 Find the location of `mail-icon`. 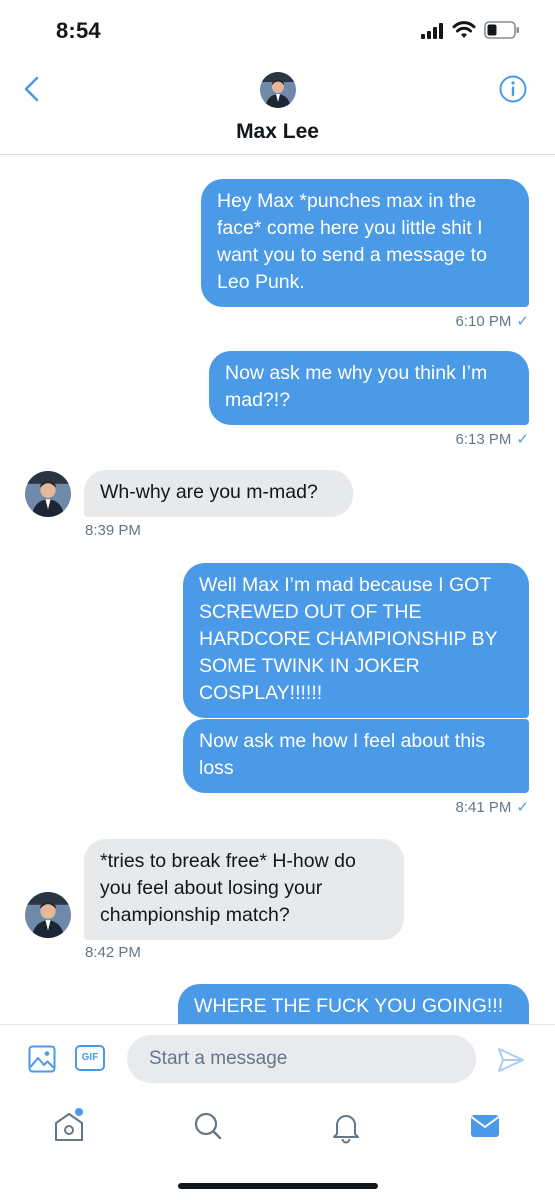

mail-icon is located at coordinates (485, 1126).